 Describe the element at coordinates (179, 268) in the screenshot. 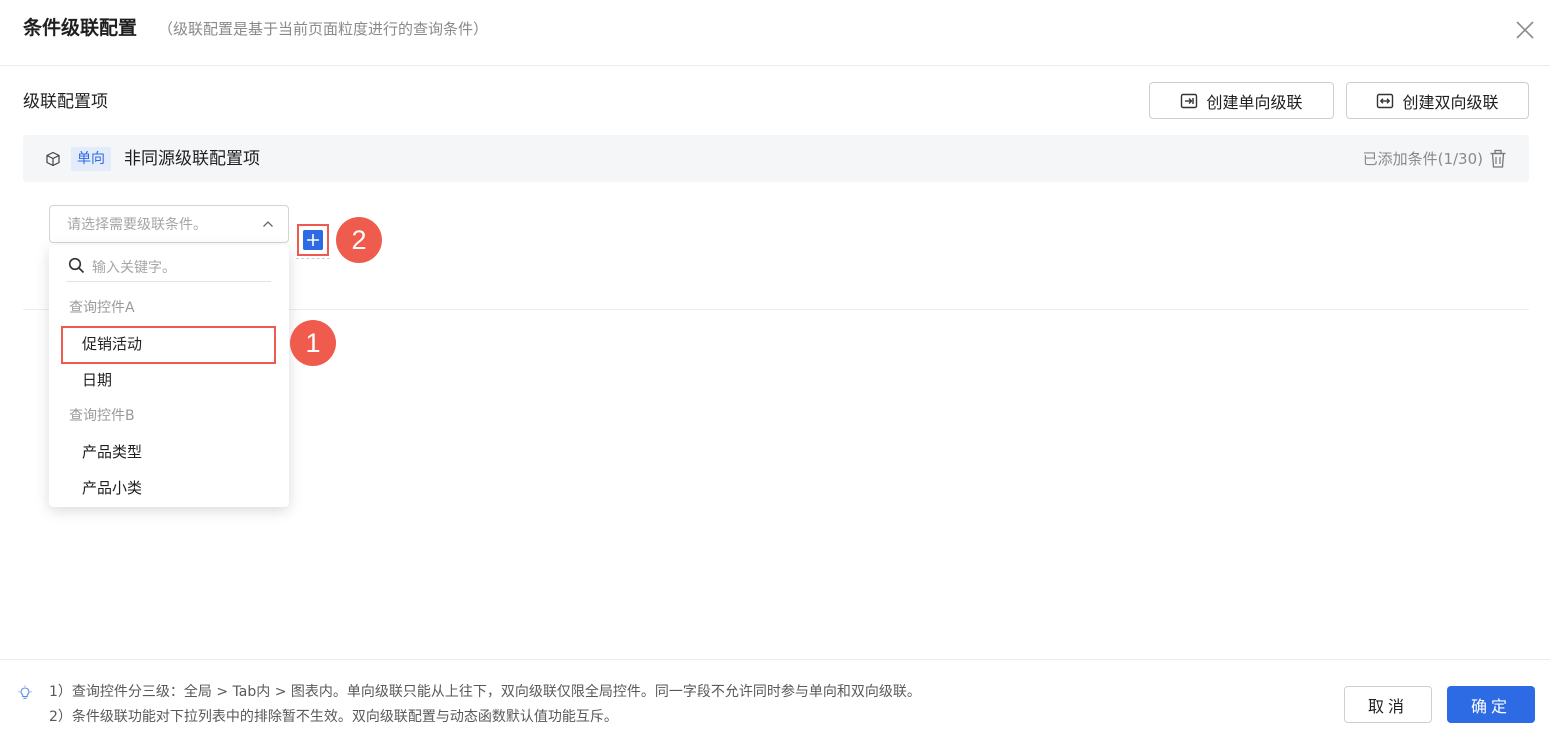

I see `dropdown-search-input` at that location.